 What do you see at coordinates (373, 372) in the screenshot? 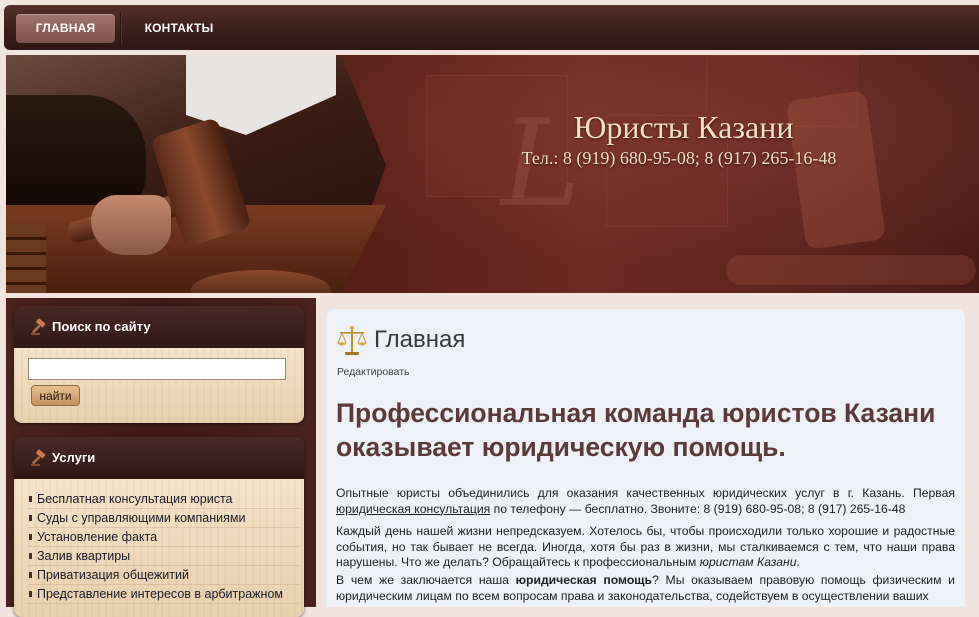
I see `edit-link: Редактировать` at bounding box center [373, 372].